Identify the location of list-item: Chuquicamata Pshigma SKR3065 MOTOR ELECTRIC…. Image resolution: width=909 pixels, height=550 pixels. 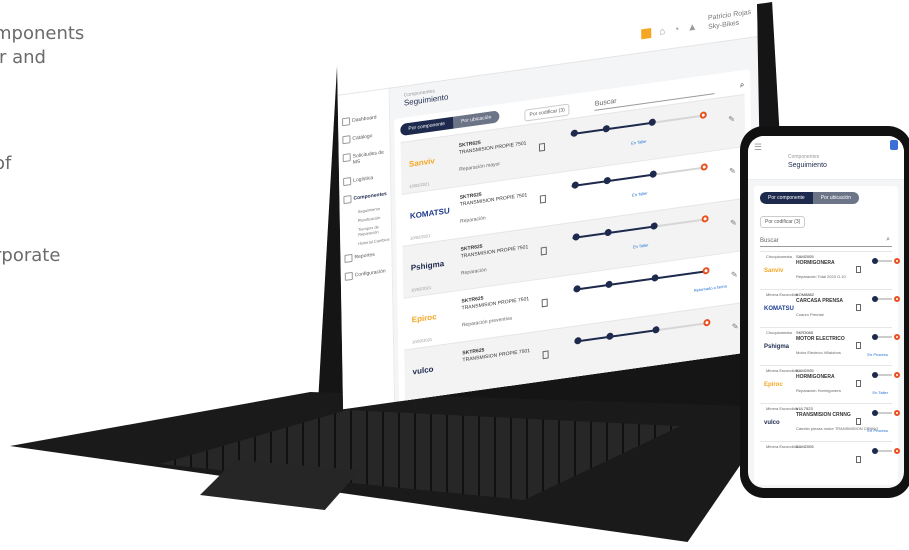
(830, 346).